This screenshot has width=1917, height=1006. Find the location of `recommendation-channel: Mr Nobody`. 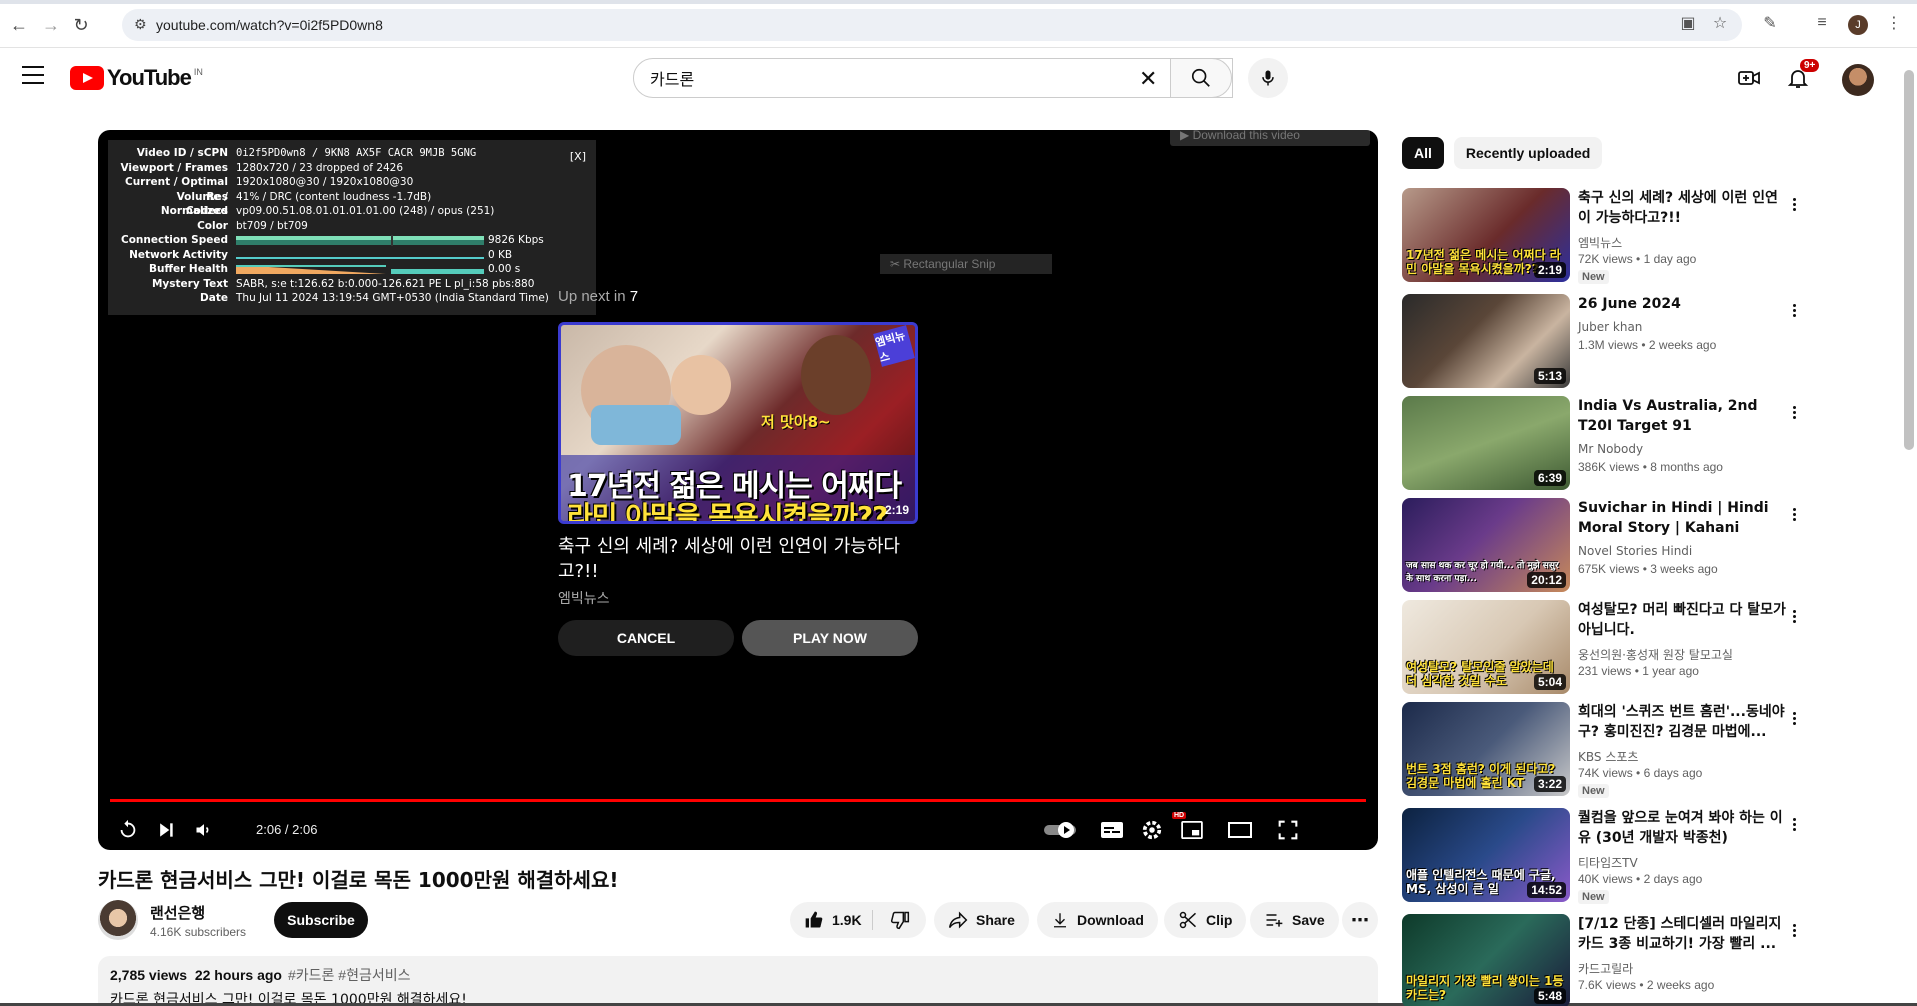

recommendation-channel: Mr Nobody is located at coordinates (1610, 449).